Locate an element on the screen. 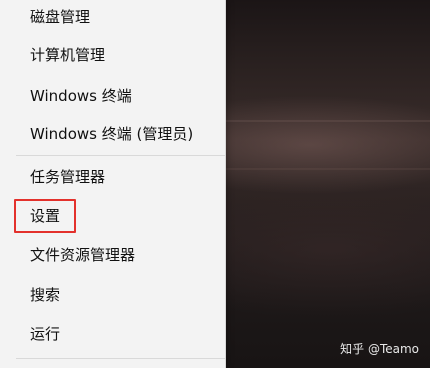 Image resolution: width=430 pixels, height=368 pixels. menu-item-search: 搜索 is located at coordinates (112, 295).